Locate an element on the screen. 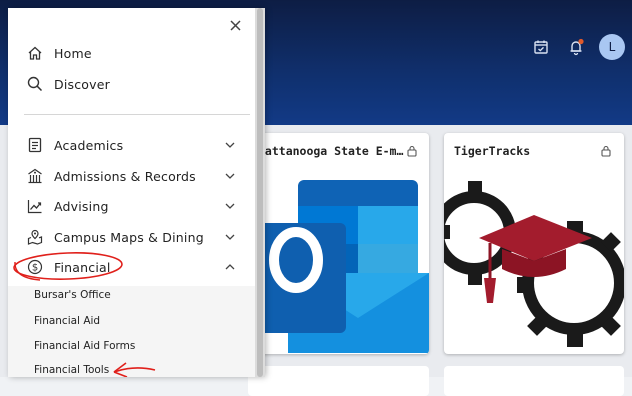 Image resolution: width=632 pixels, height=396 pixels. calendar-check-icon is located at coordinates (541, 47).